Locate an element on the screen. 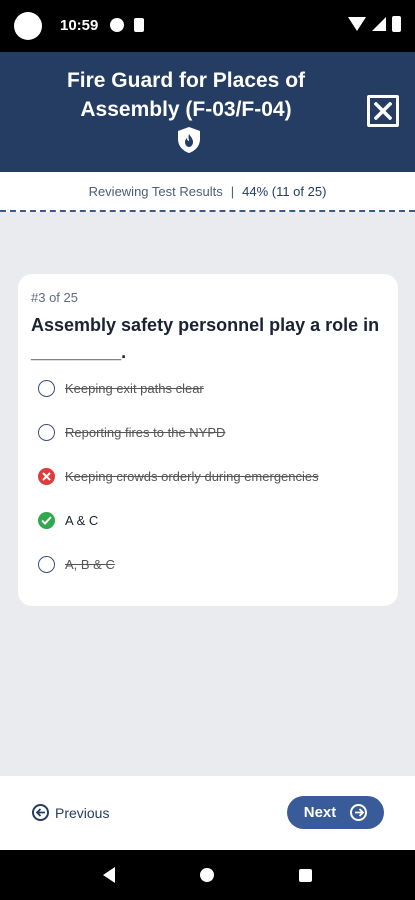 The image size is (415, 900). signal-icon is located at coordinates (379, 24).